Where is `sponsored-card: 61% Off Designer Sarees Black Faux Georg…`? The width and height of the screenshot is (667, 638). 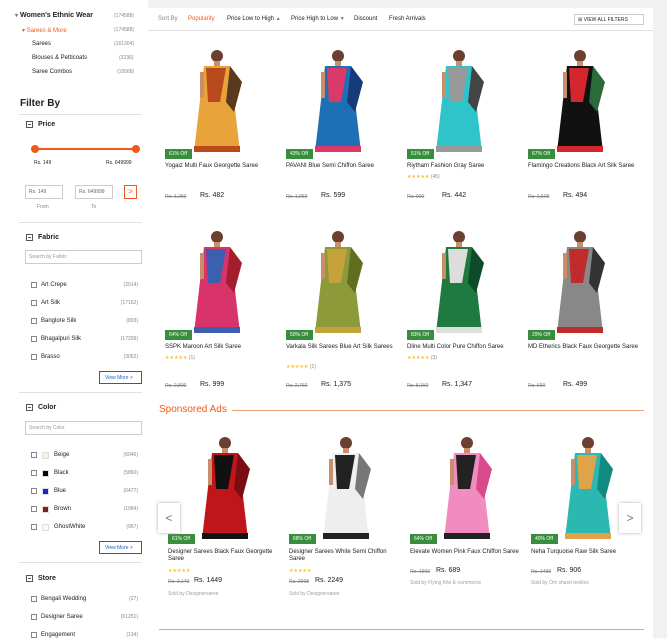
sponsored-card: 61% Off Designer Sarees Black Faux Georg… is located at coordinates (225, 516).